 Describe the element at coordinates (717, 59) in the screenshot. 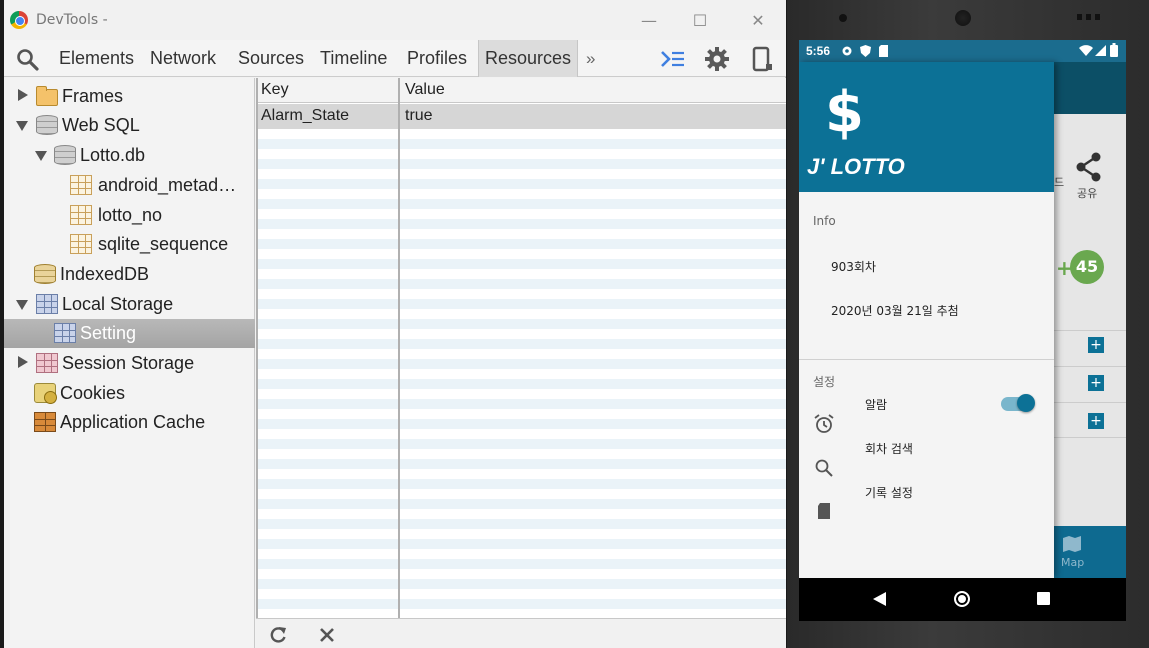

I see `gear-icon` at that location.